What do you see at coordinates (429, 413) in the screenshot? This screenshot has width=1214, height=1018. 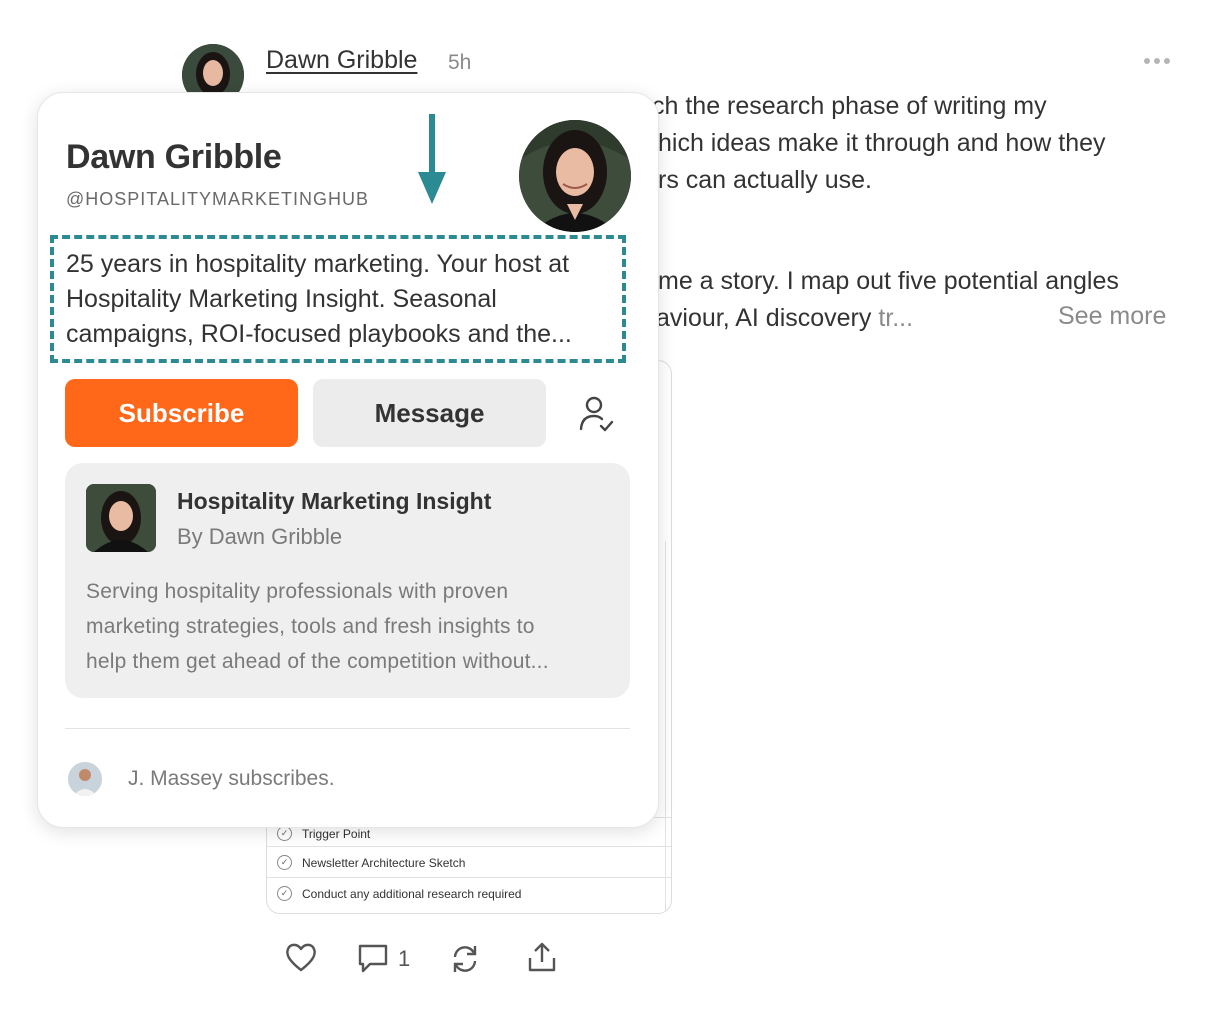 I see `message-button: Message` at bounding box center [429, 413].